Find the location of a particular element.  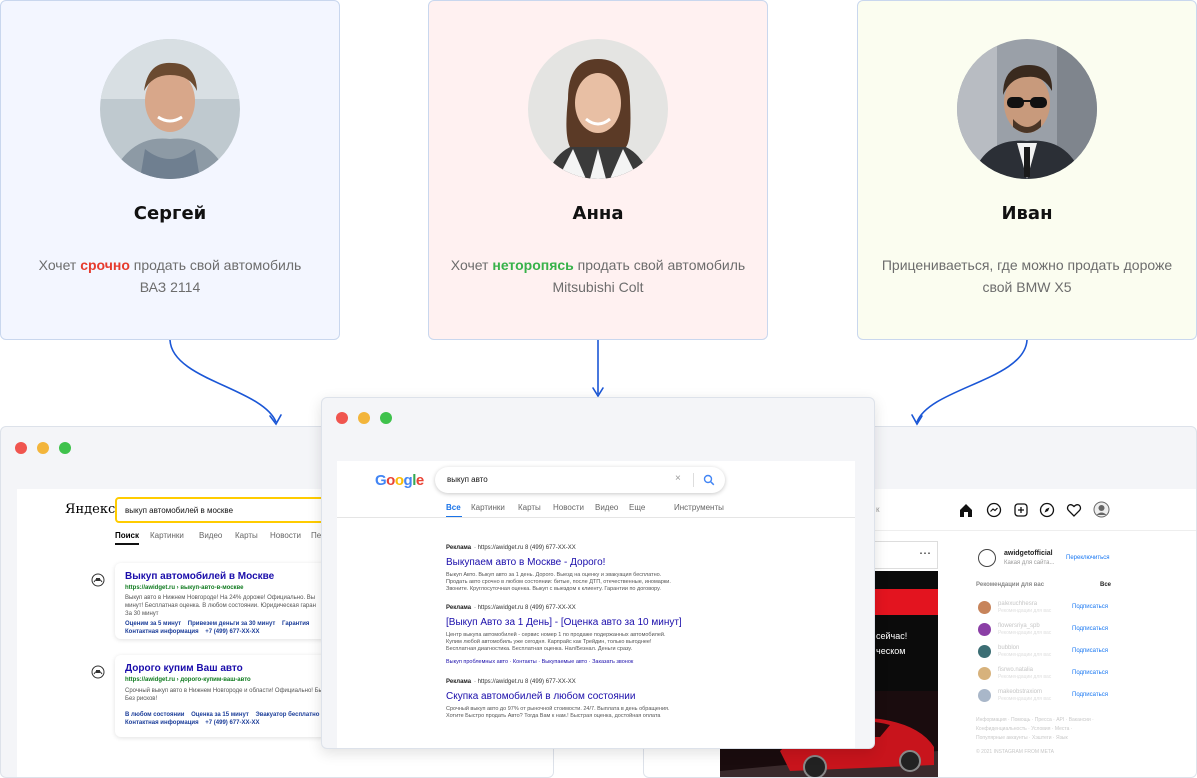

heart-icon is located at coordinates (1074, 510).